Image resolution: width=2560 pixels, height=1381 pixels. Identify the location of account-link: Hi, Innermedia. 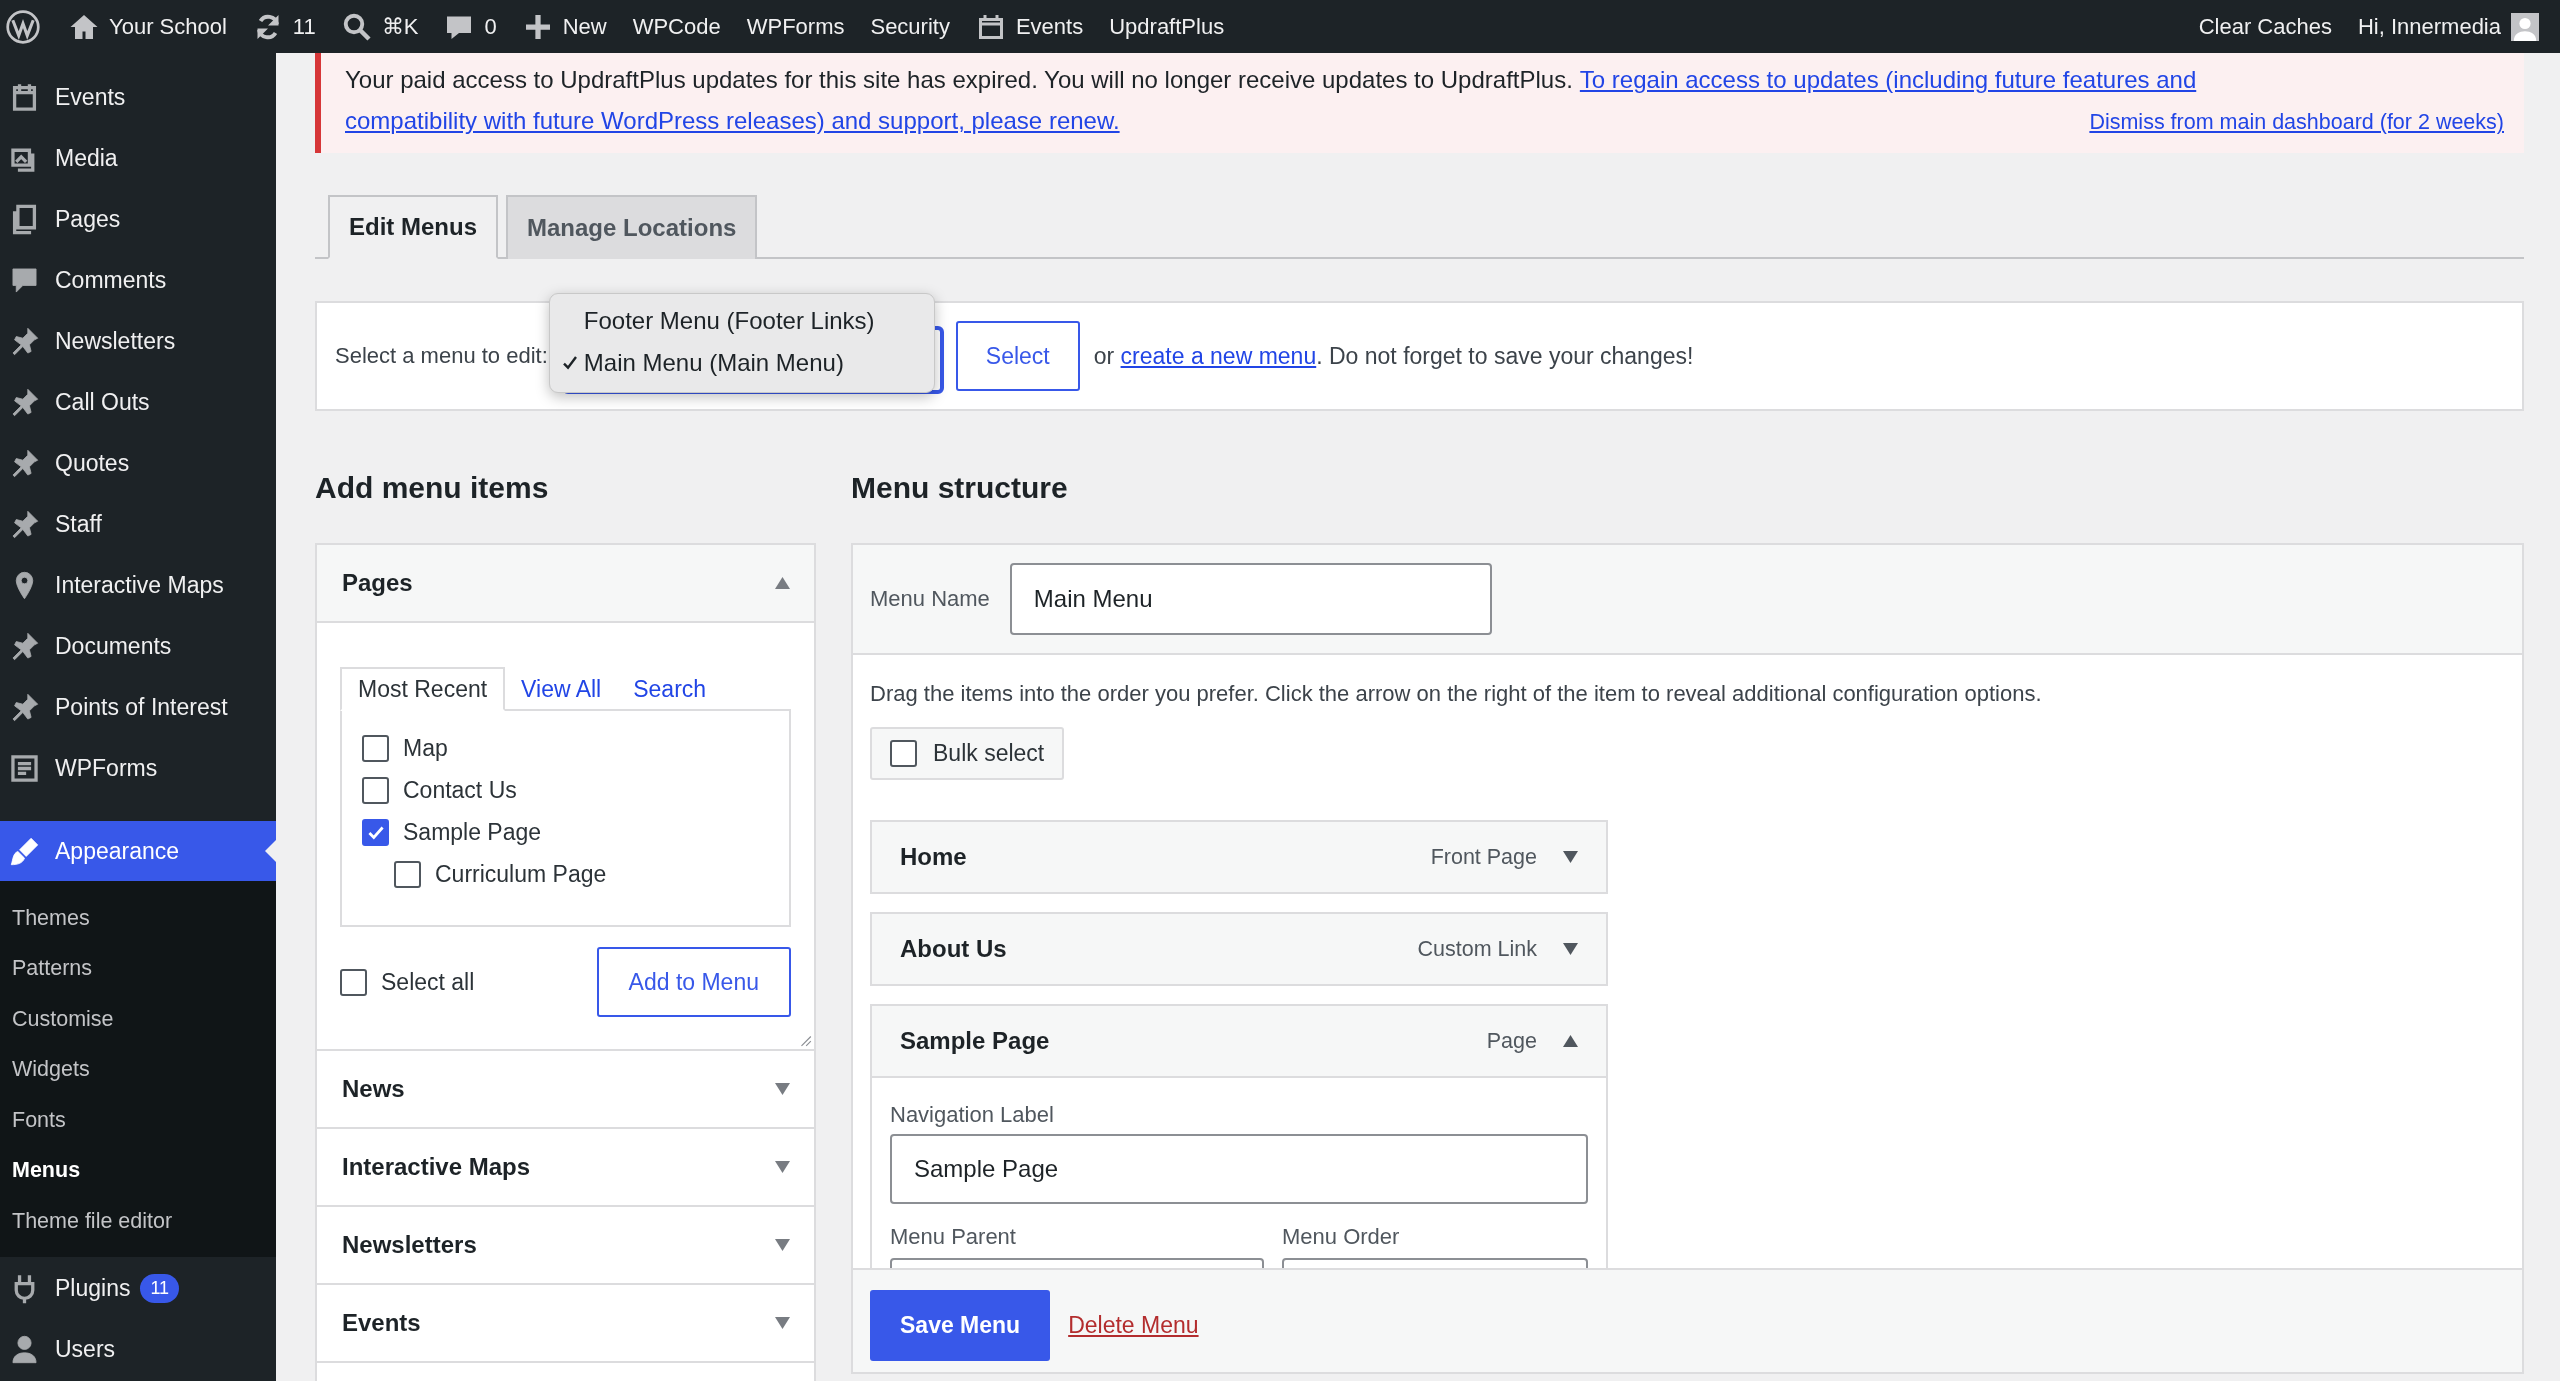
(2448, 26).